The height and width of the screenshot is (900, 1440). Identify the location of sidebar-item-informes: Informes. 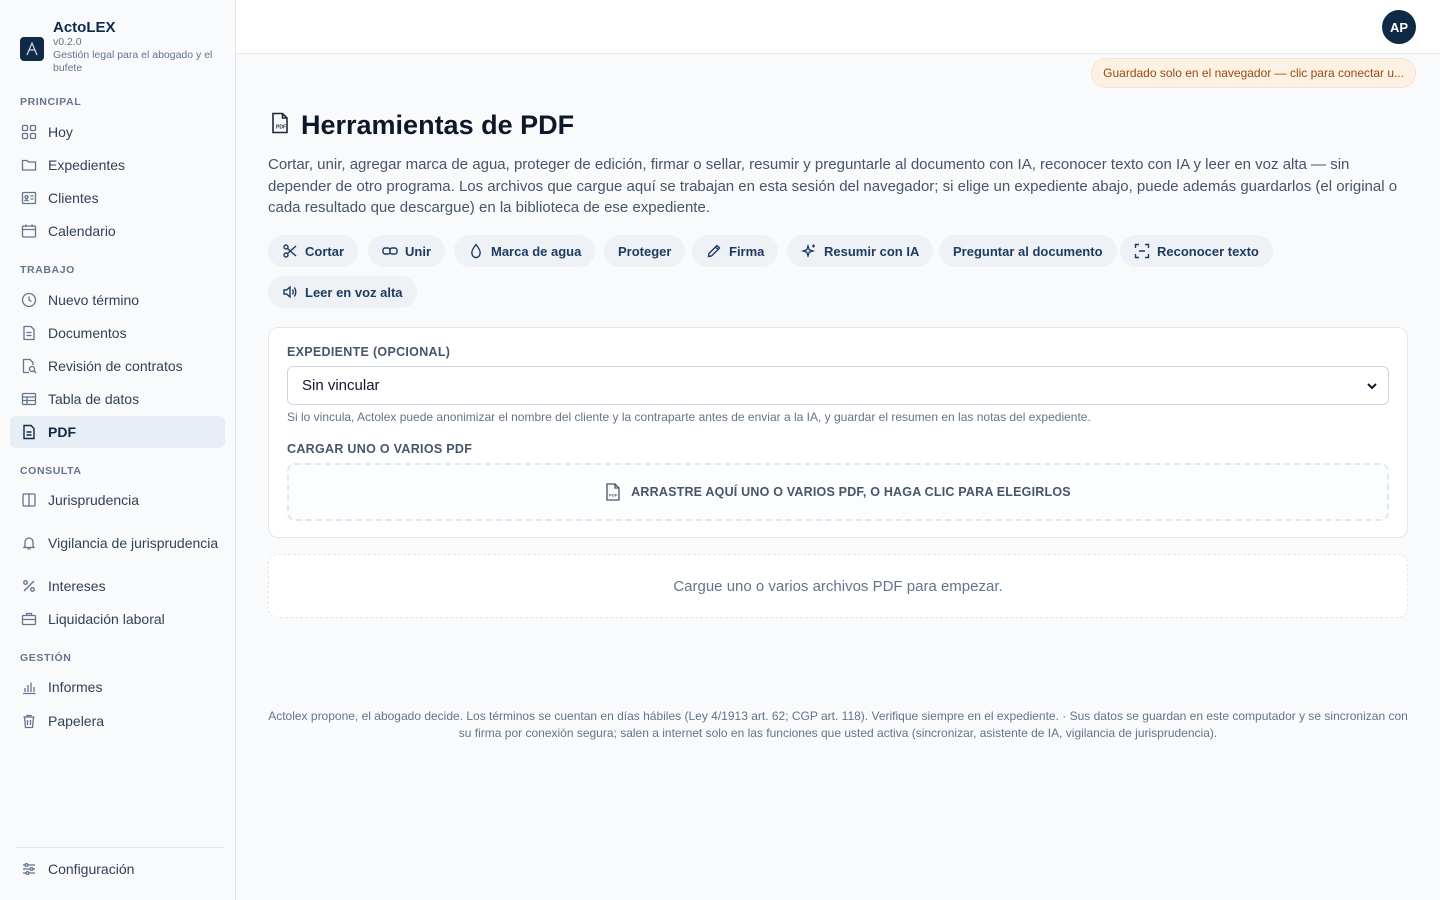
(117, 687).